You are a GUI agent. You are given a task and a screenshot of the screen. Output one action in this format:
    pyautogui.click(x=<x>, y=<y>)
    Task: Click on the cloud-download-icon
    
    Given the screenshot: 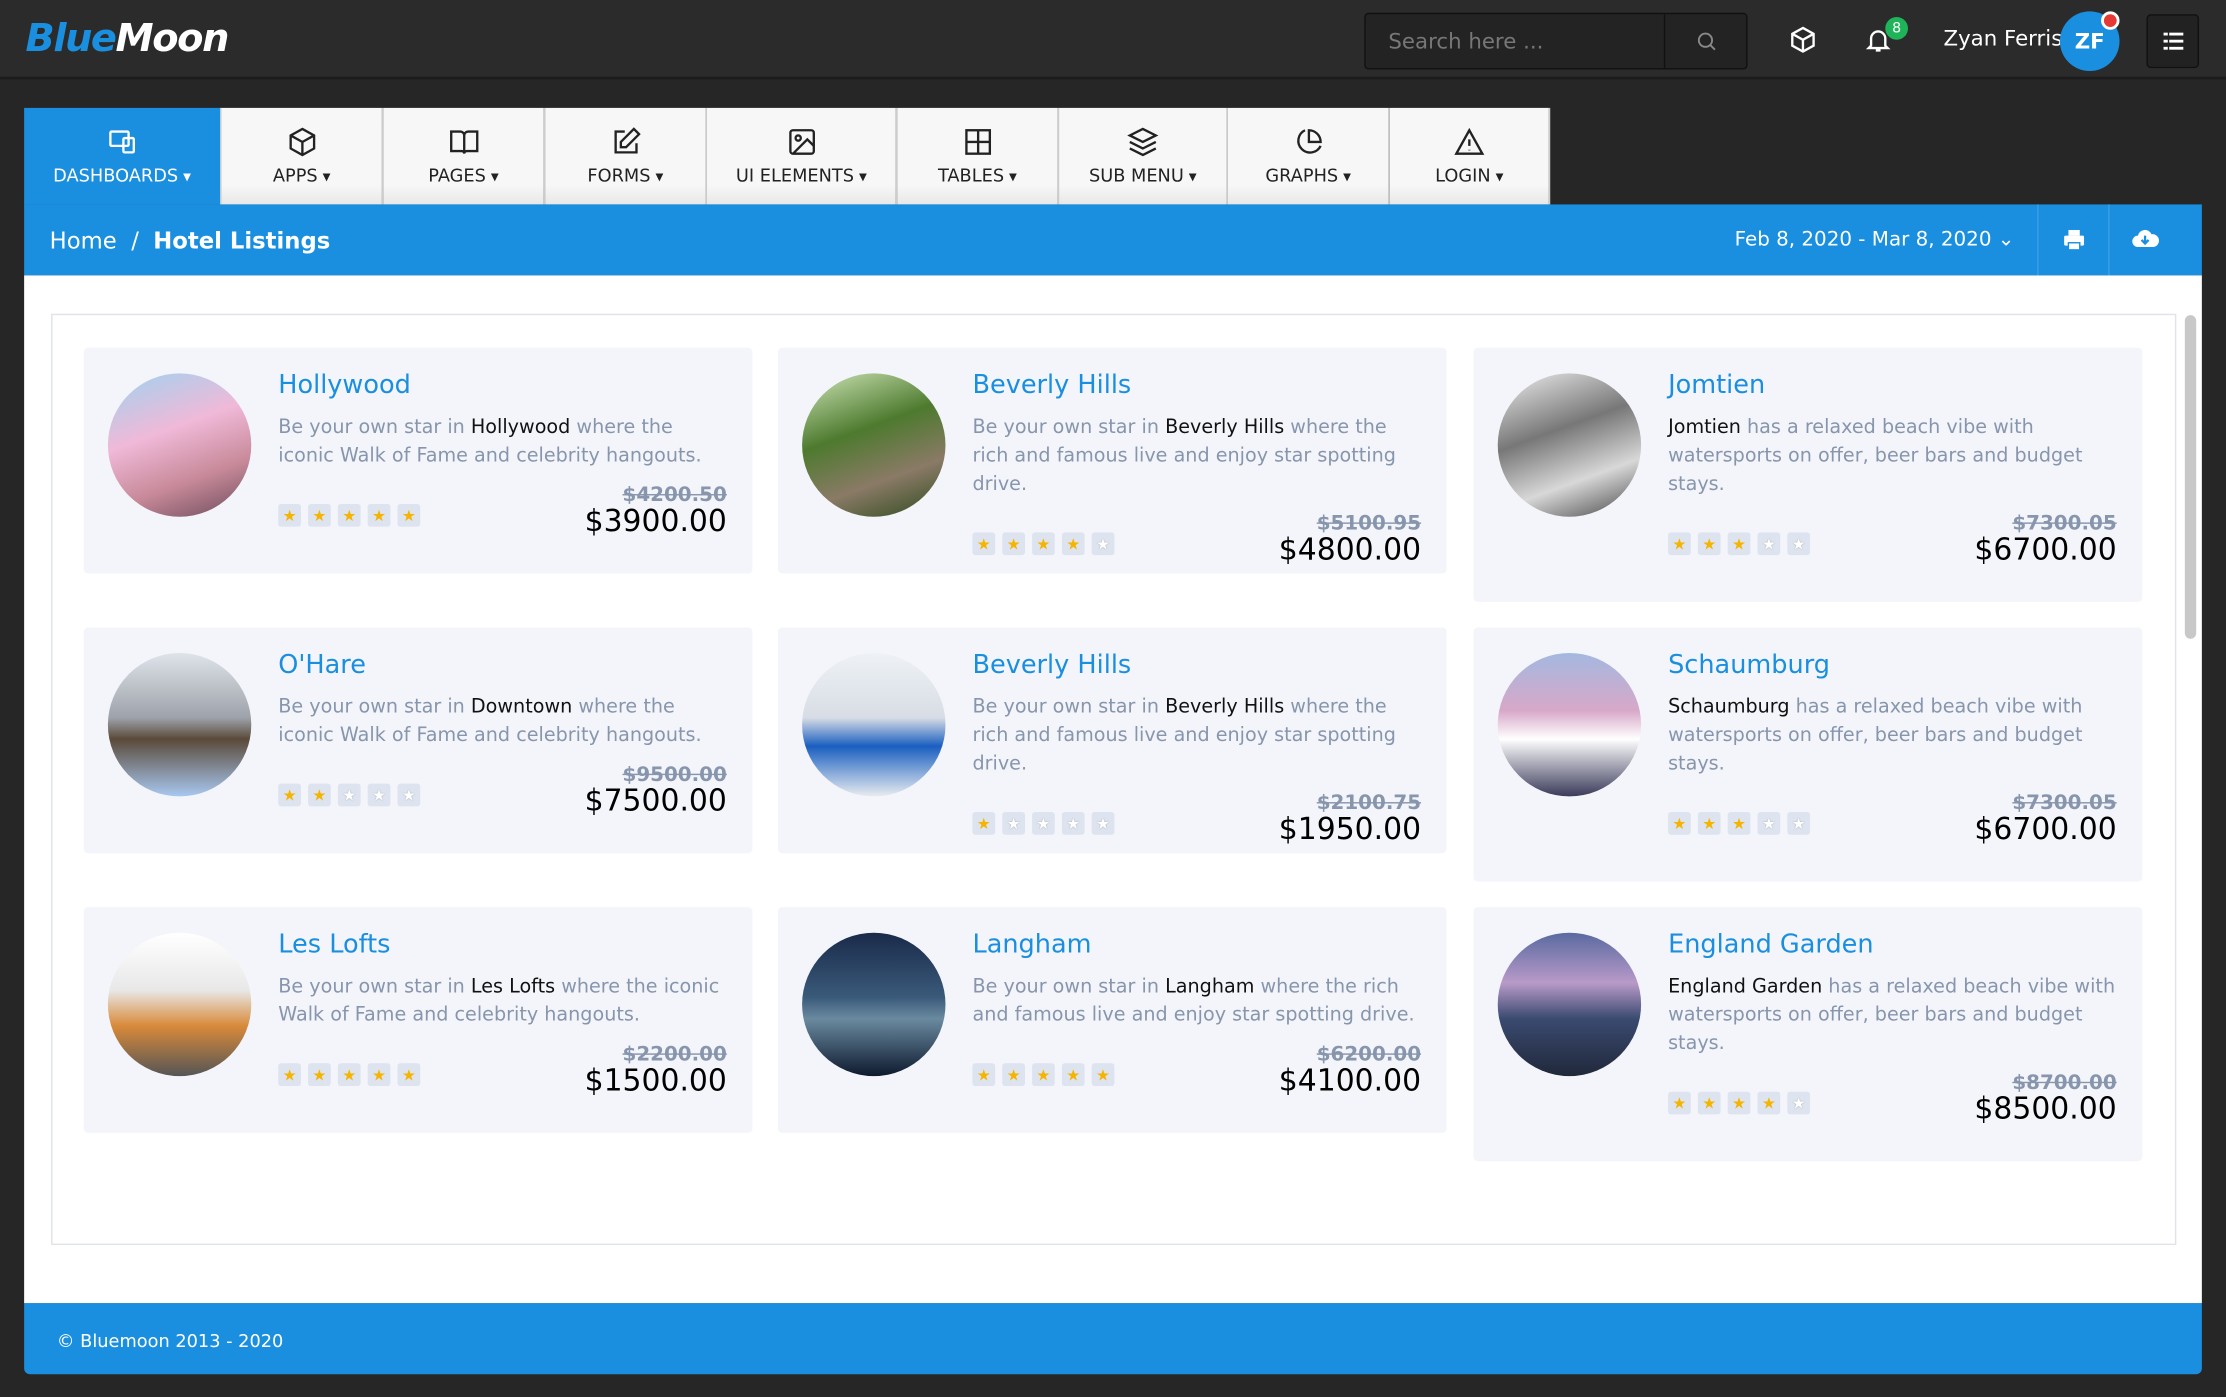 What is the action you would take?
    pyautogui.click(x=2145, y=238)
    